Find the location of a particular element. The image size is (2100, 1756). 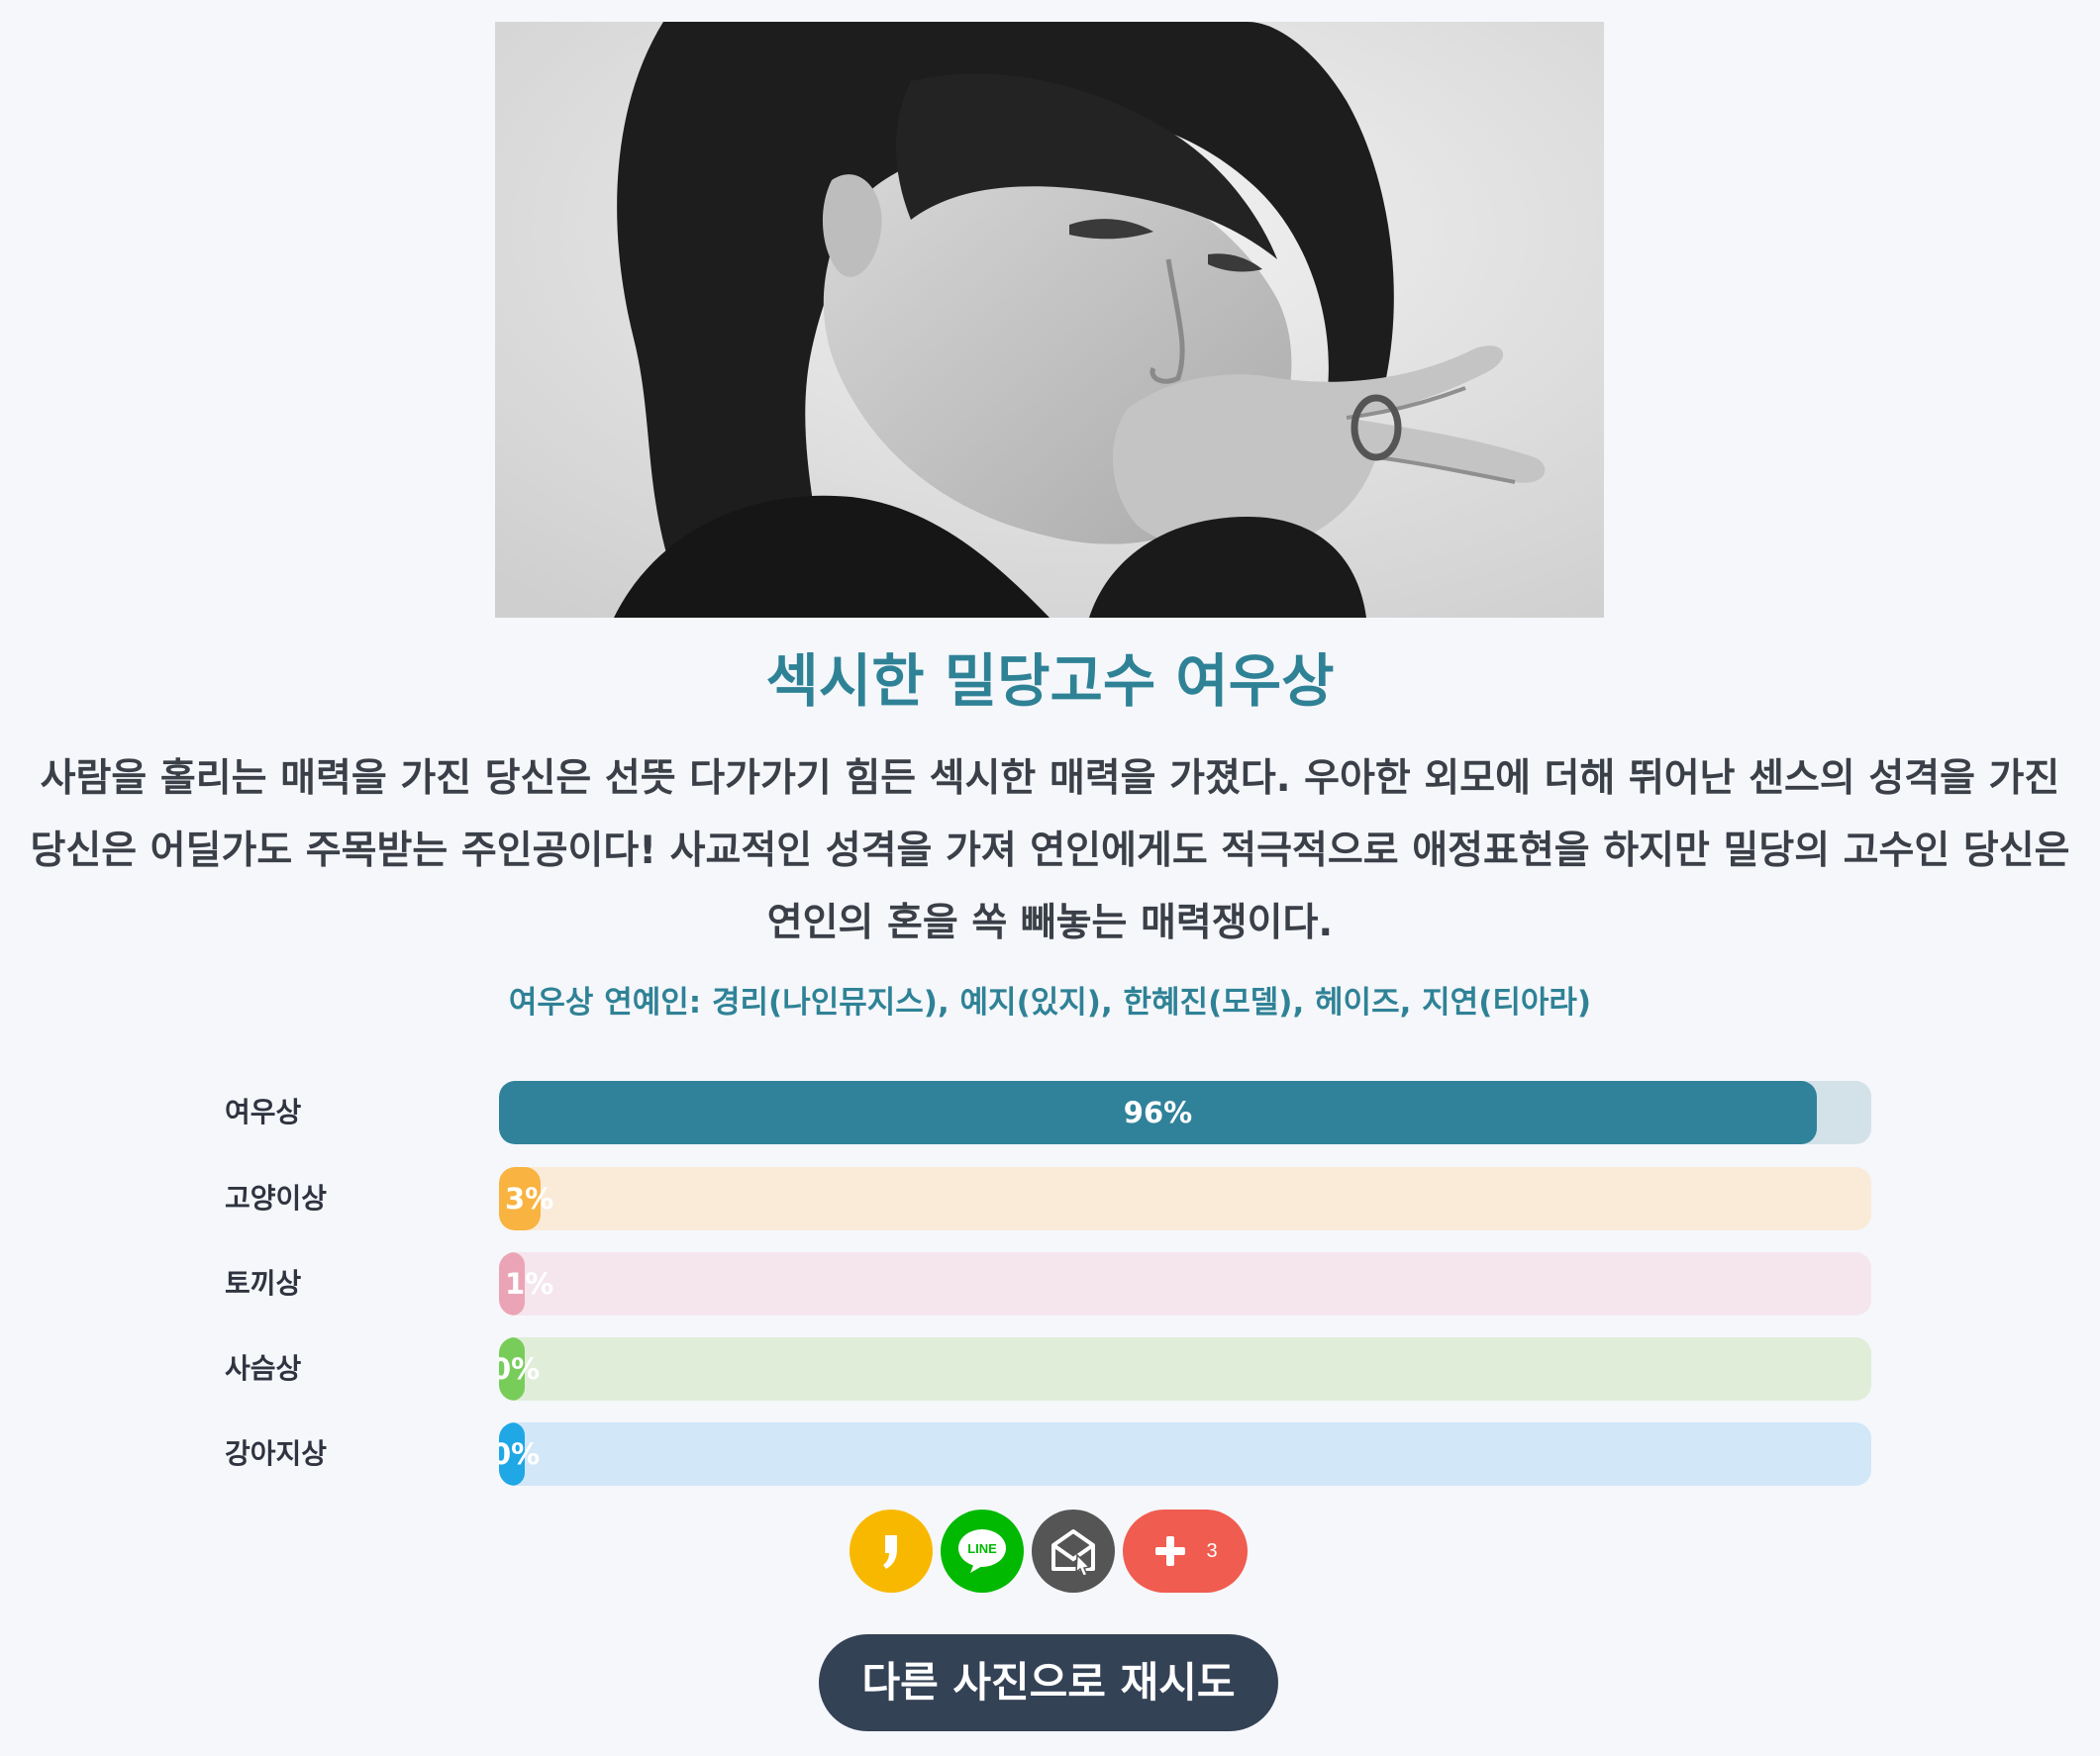

bar-label: 강아지상 is located at coordinates (276, 1453).